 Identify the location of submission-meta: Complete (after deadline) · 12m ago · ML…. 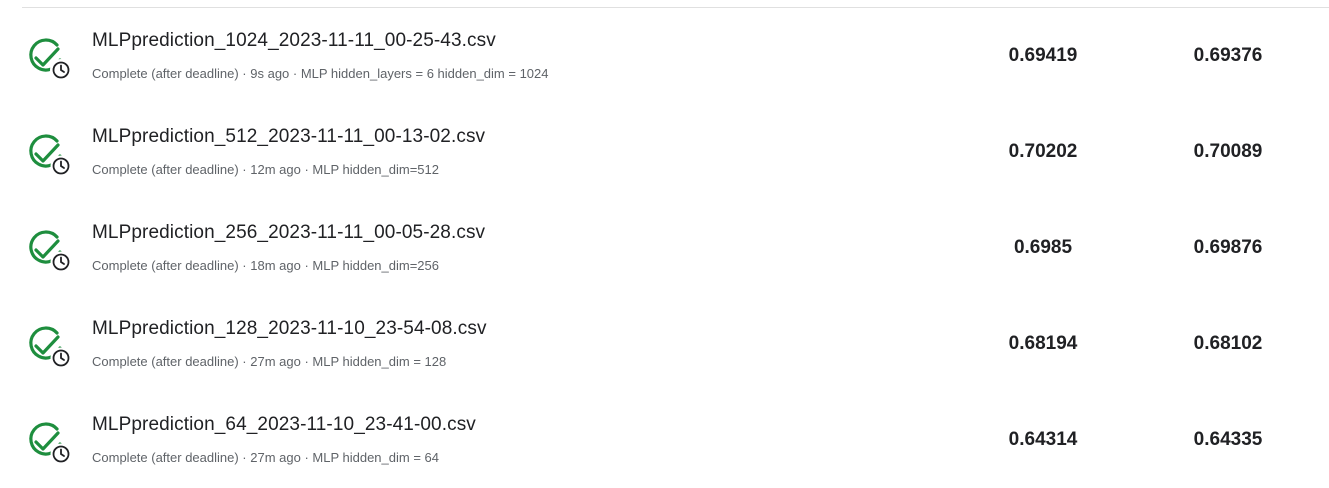
(265, 169).